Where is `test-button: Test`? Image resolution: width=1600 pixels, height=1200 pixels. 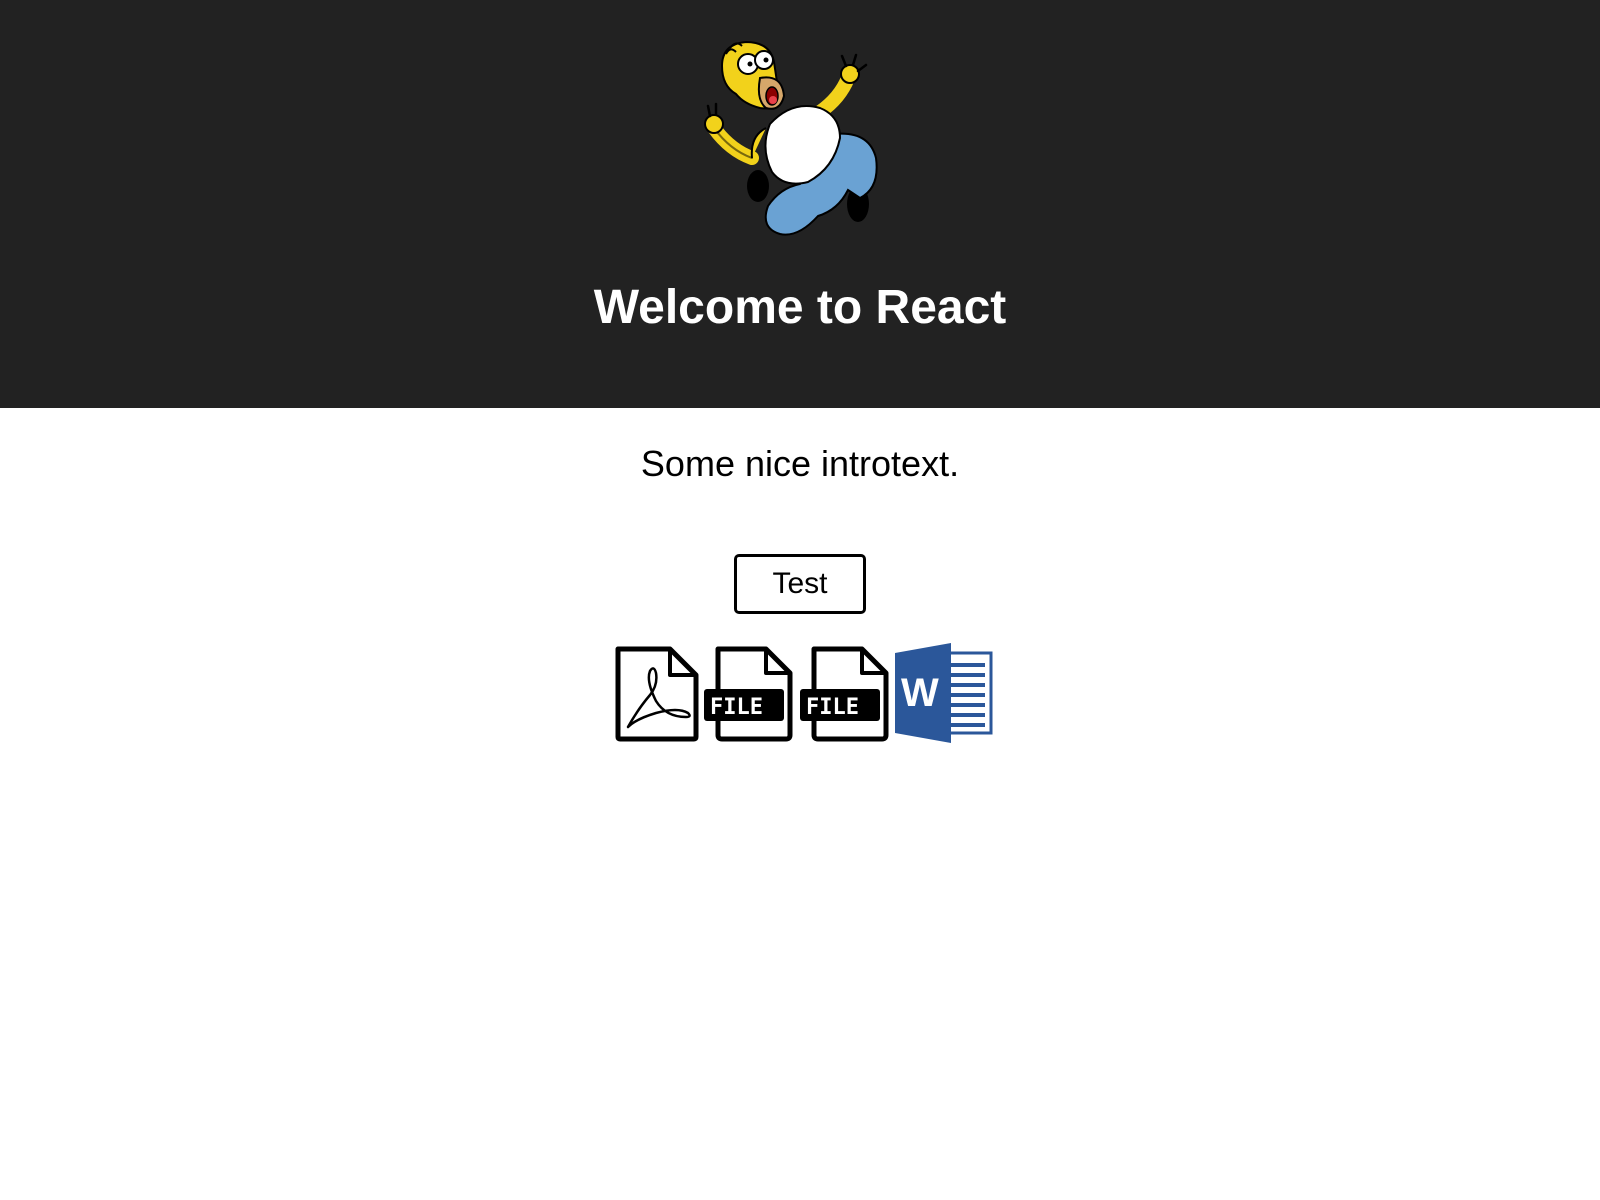
test-button: Test is located at coordinates (800, 584).